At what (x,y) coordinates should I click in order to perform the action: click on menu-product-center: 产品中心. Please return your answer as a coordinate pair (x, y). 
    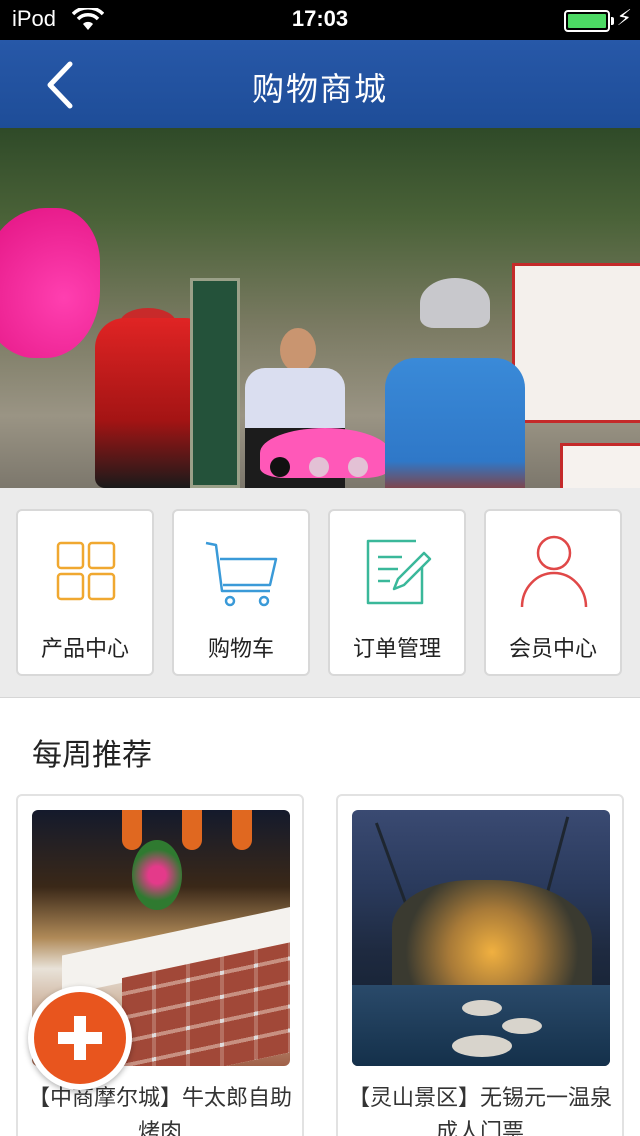
    Looking at the image, I should click on (85, 592).